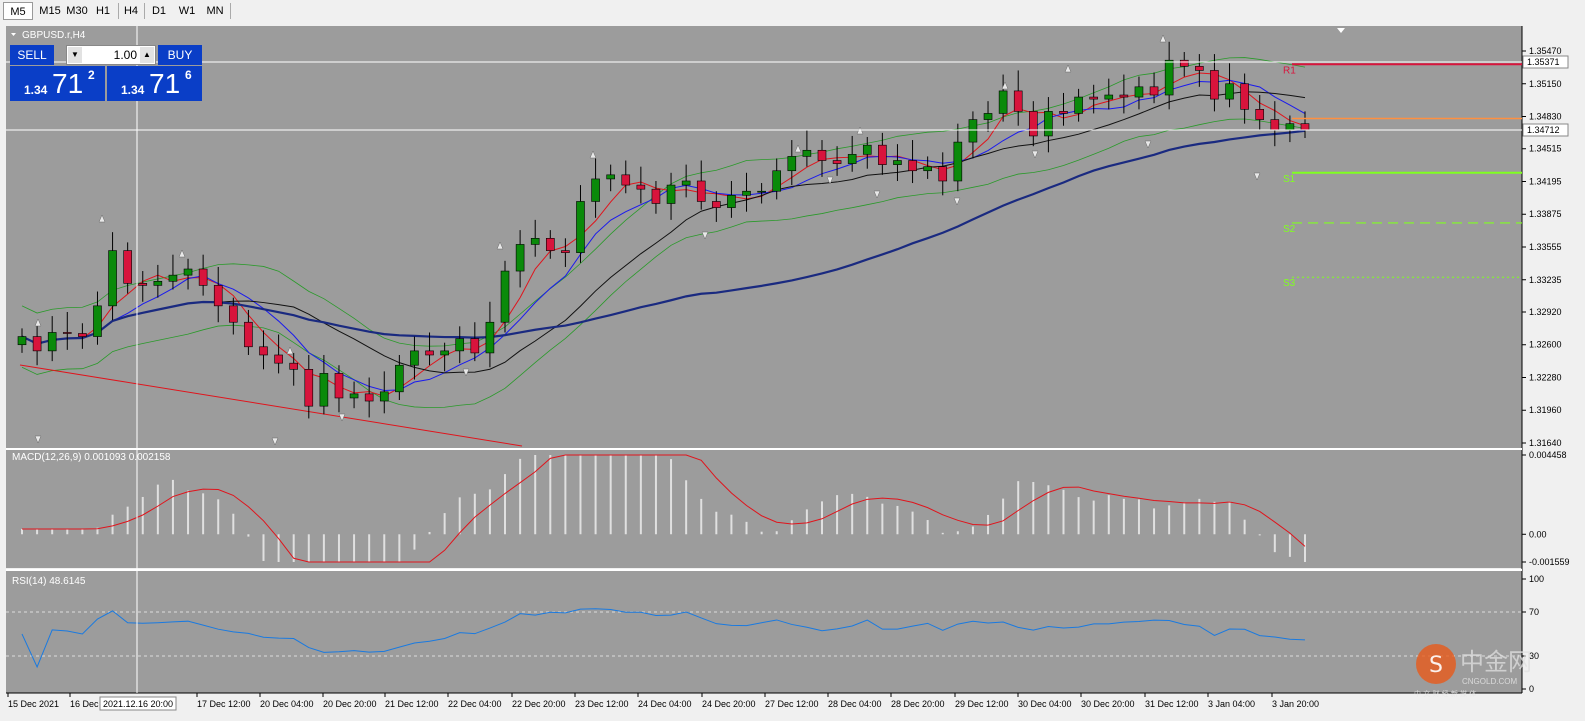  Describe the element at coordinates (75, 55) in the screenshot. I see `lot-decrease-icon: ▼` at that location.